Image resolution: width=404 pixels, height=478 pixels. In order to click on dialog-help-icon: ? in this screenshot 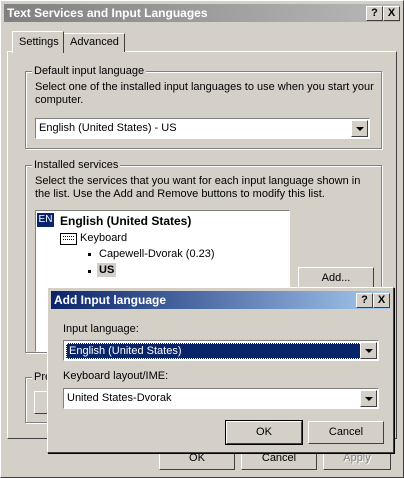, I will do `click(364, 300)`.